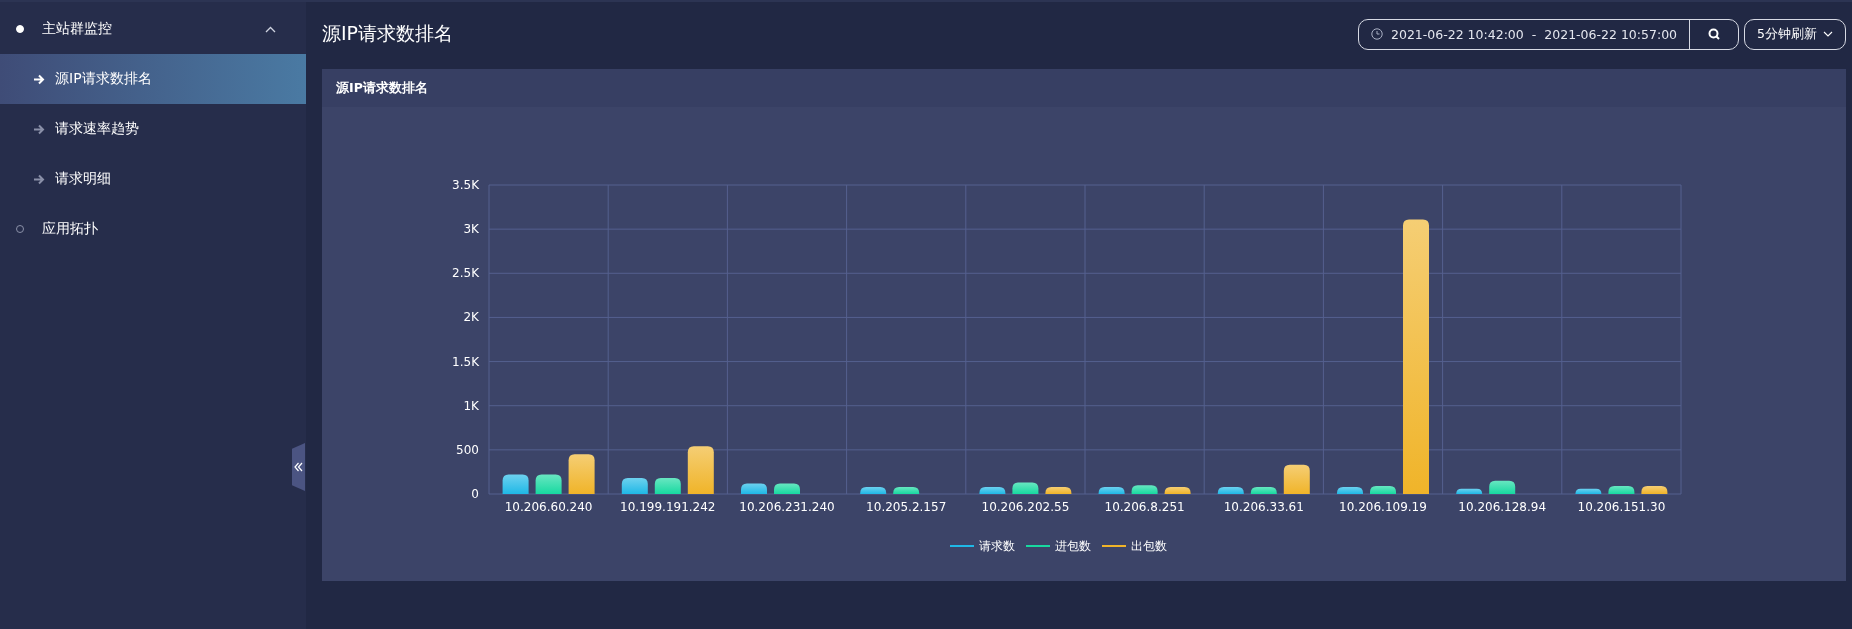 The image size is (1852, 629). I want to click on axis-label: 3K, so click(471, 229).